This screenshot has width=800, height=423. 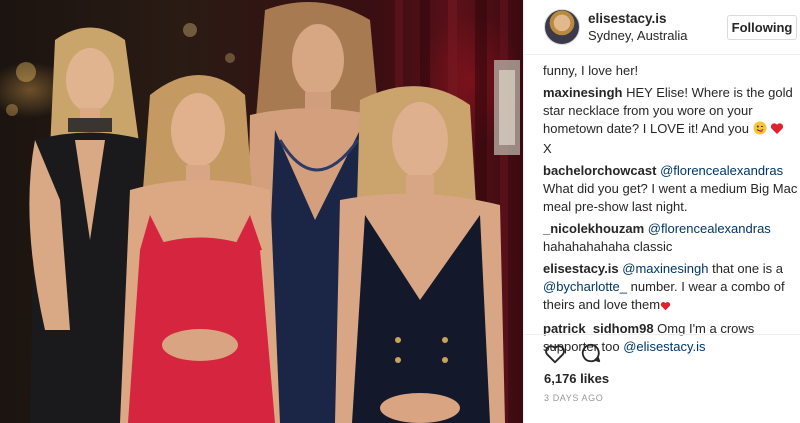 I want to click on avatar, so click(x=562, y=27).